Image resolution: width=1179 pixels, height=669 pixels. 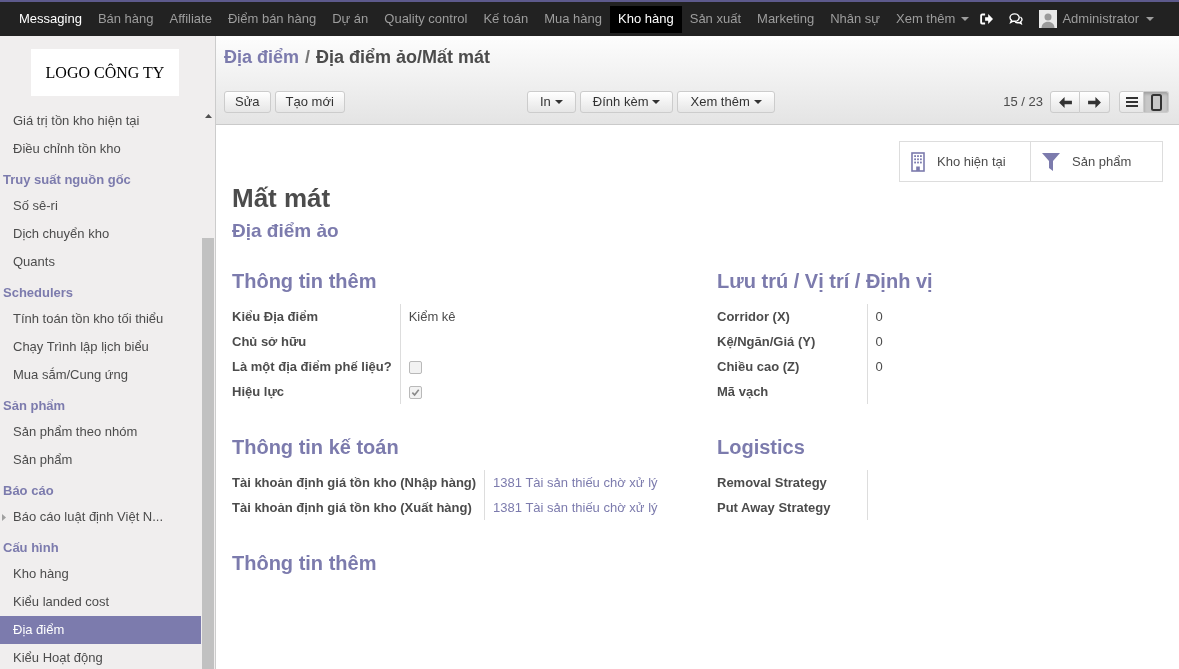 What do you see at coordinates (272, 19) in the screenshot?
I see `app-menu-item: Điểm bán hàng` at bounding box center [272, 19].